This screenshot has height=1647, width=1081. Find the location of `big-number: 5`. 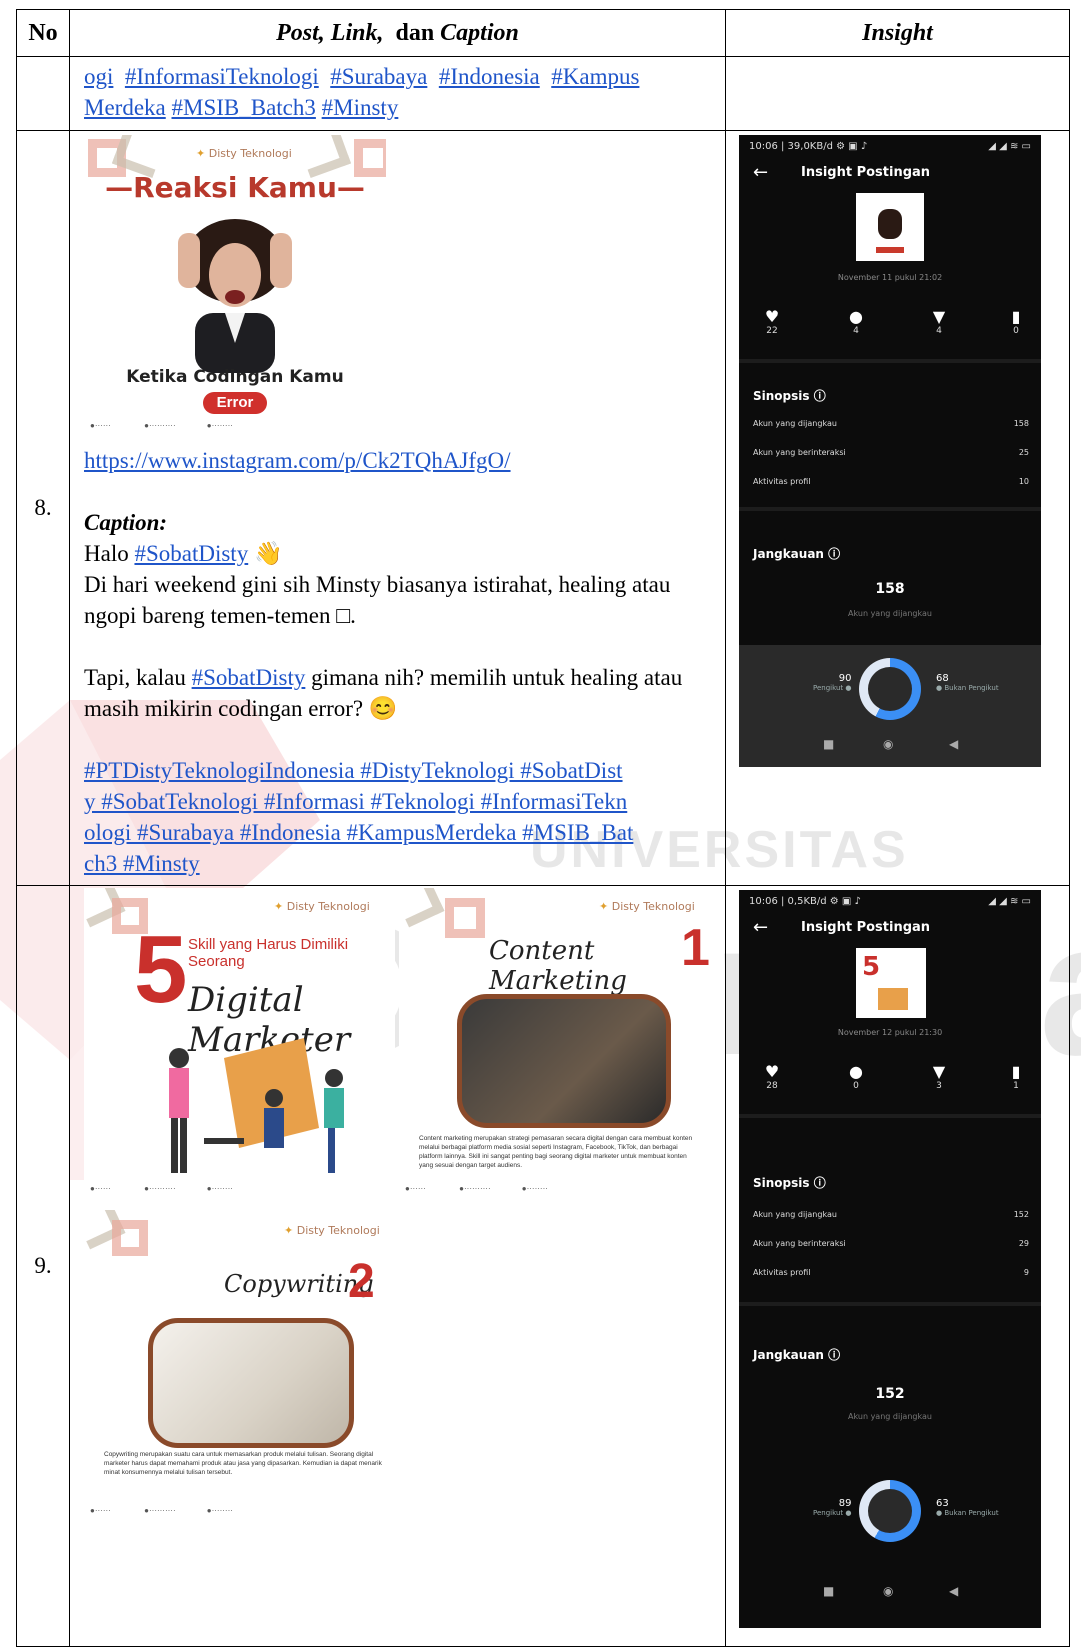

big-number: 5 is located at coordinates (161, 969).